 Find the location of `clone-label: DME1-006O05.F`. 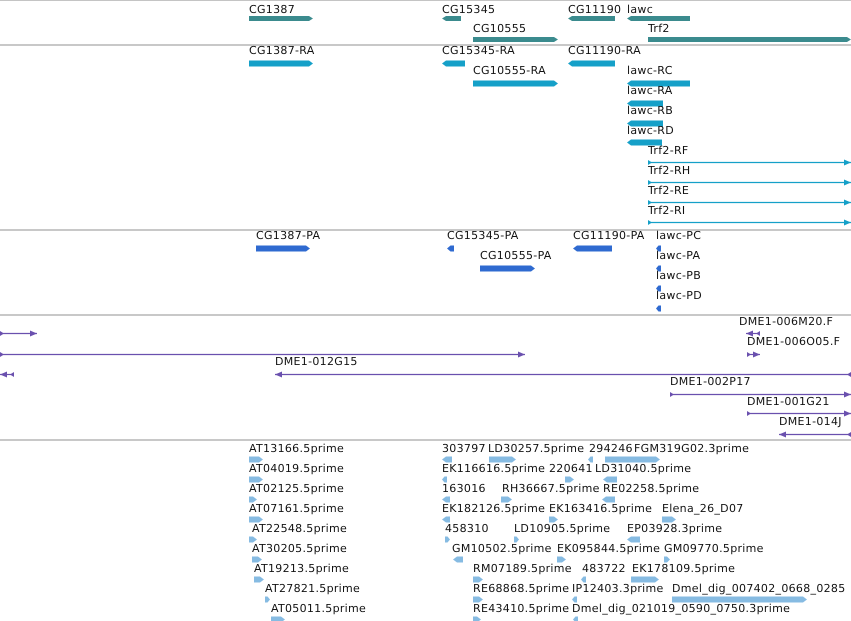

clone-label: DME1-006O05.F is located at coordinates (793, 341).